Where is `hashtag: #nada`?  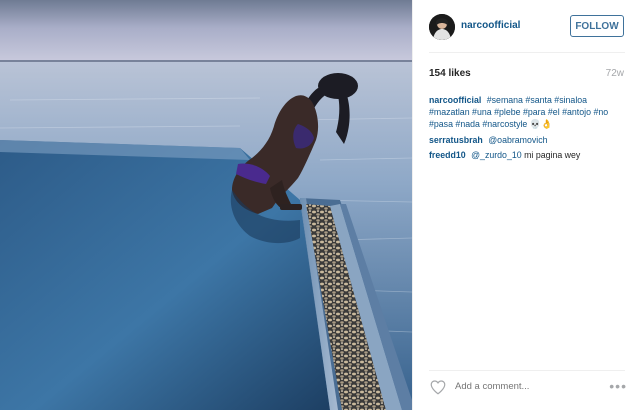
hashtag: #nada is located at coordinates (467, 124).